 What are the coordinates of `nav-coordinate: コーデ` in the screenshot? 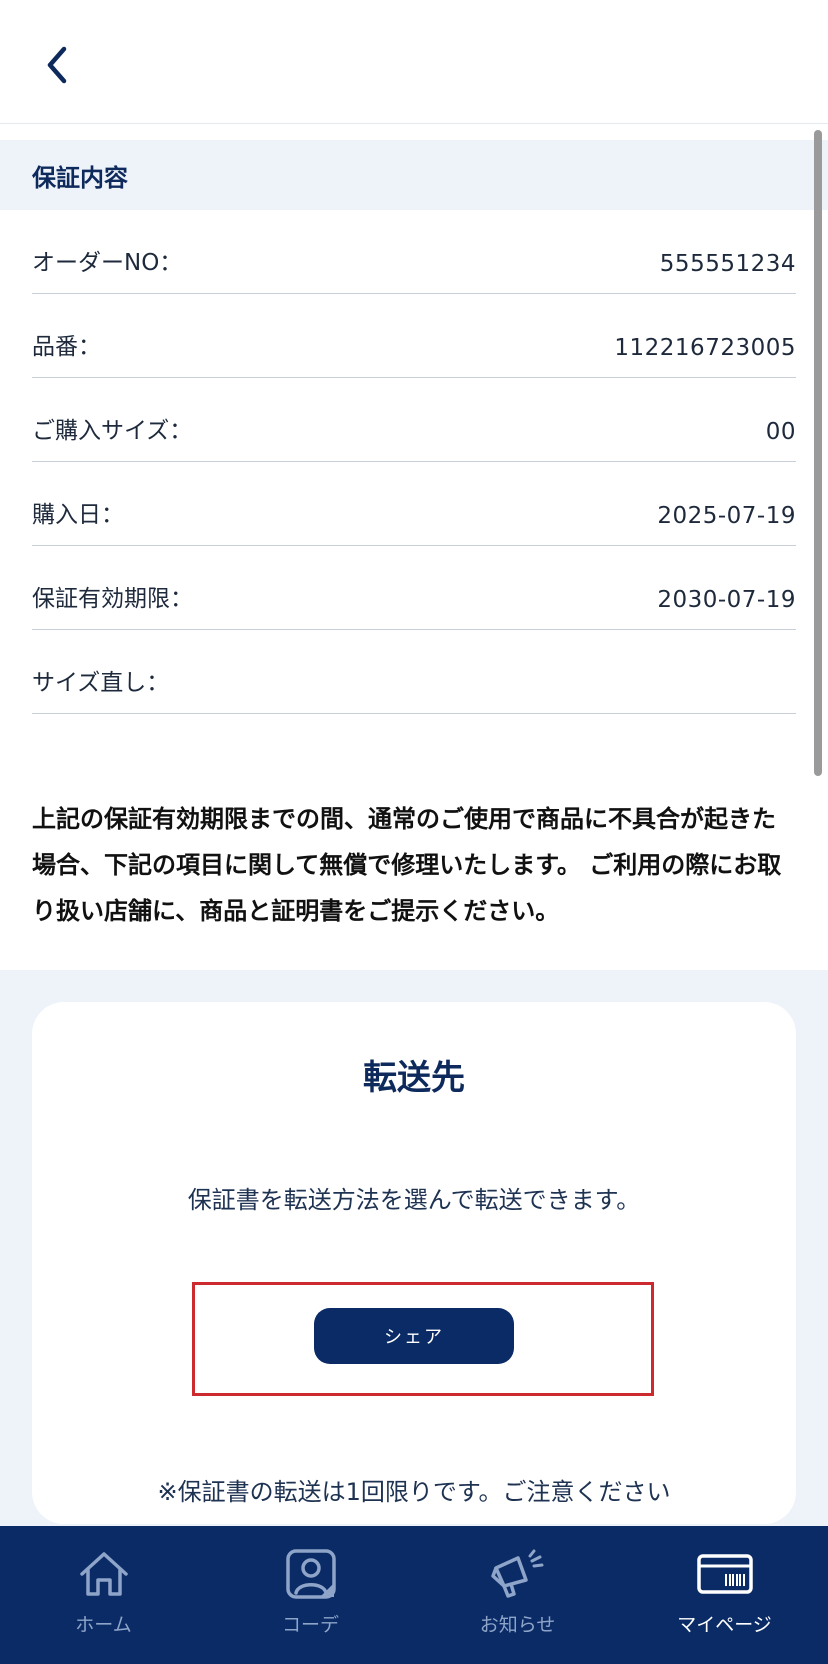 It's located at (310, 1595).